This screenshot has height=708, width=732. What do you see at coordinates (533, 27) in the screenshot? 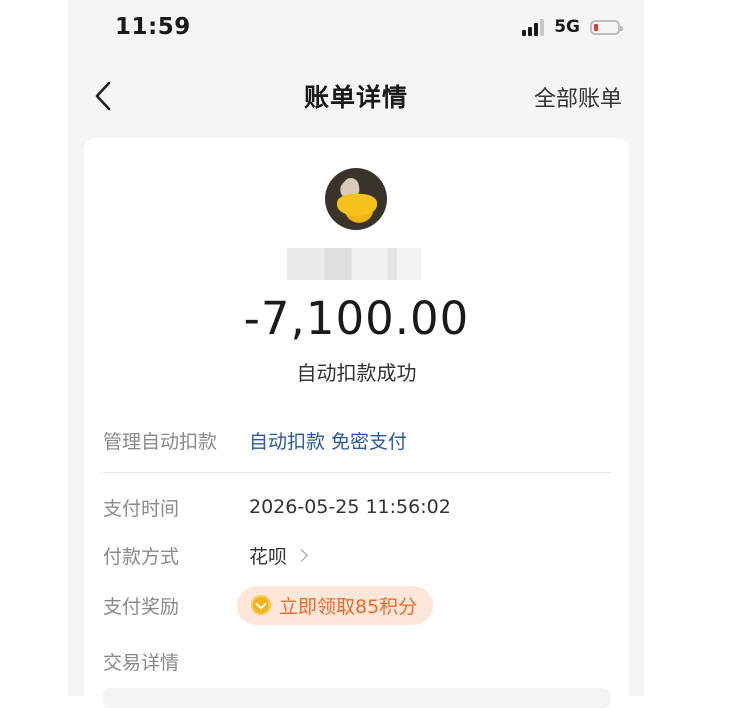
I see `signal-icon` at bounding box center [533, 27].